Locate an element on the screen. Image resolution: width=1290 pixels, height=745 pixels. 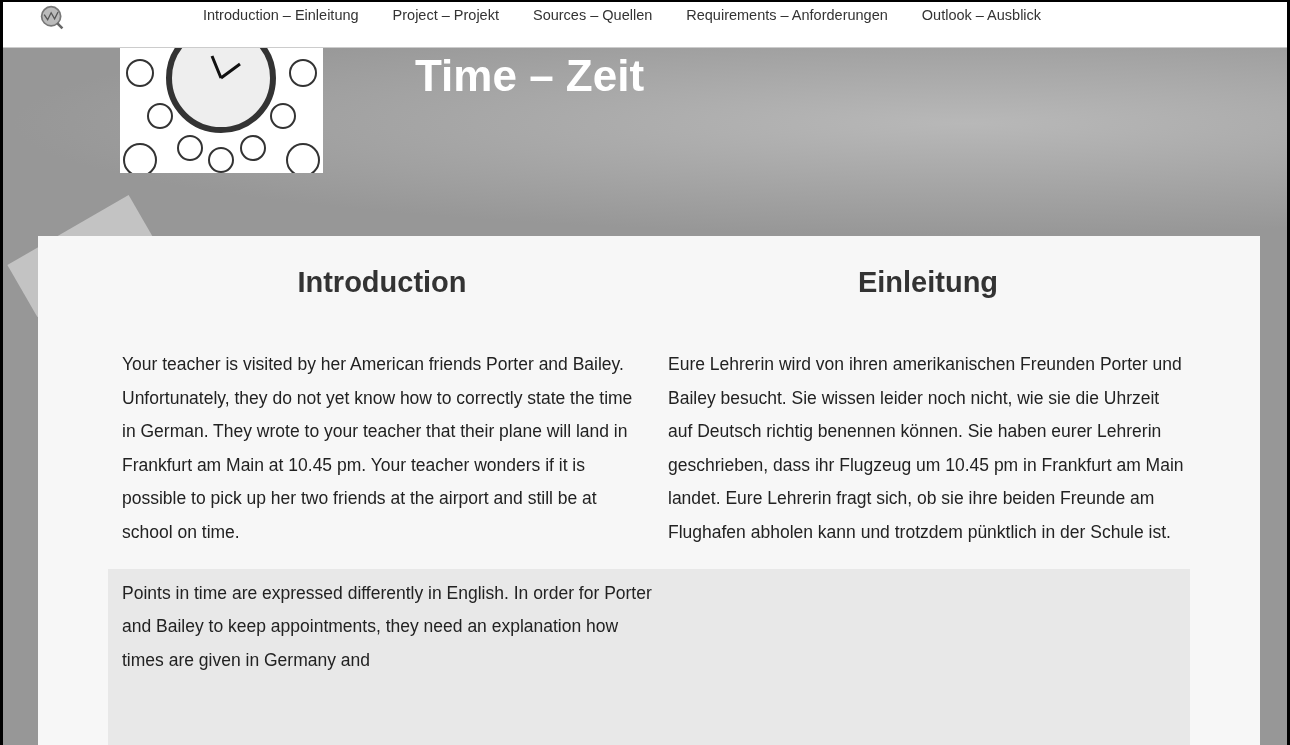
note-paragraph: Points in time are expressed differently in English. In order for Porter and Bailey to keep appointments, they need an explanation how times are given in Germany and is located at coordinates (387, 626).